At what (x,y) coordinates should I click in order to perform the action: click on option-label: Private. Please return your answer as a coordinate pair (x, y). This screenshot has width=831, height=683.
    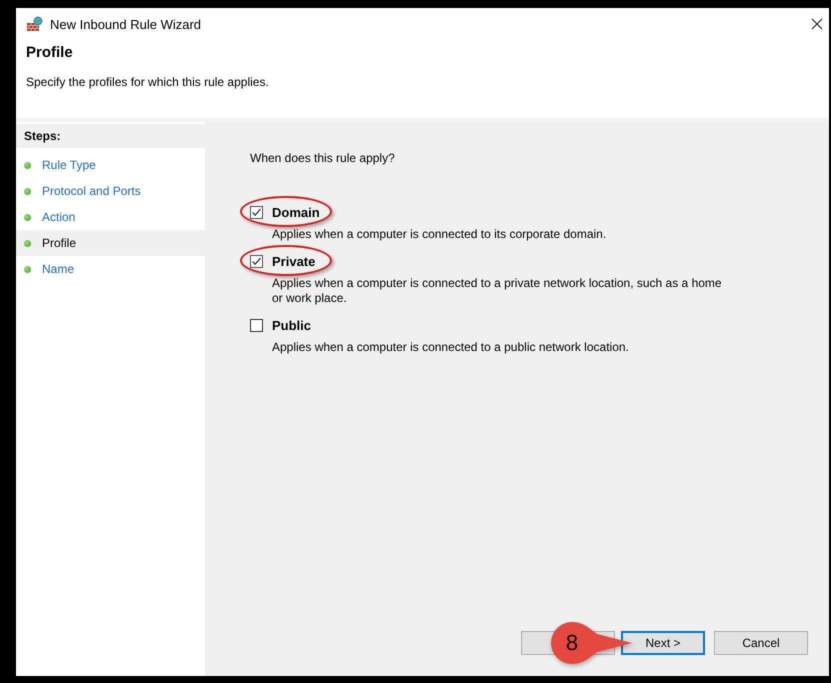
    Looking at the image, I should click on (294, 261).